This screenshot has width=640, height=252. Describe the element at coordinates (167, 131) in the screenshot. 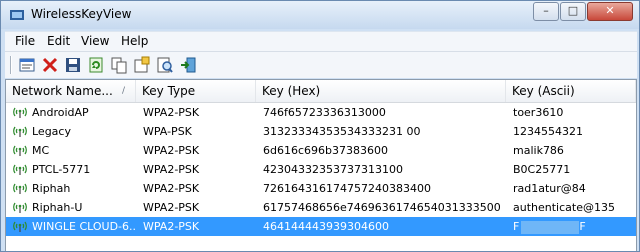

I see `cell-key-type: WPA-PSK` at that location.